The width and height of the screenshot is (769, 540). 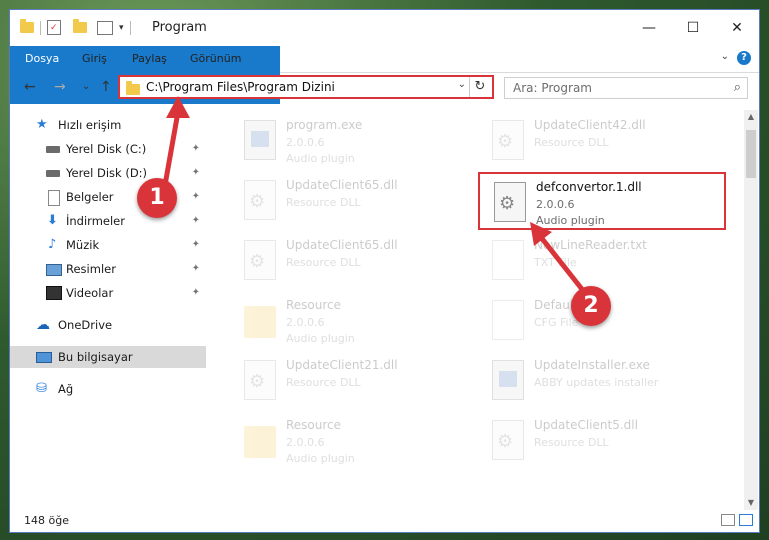 What do you see at coordinates (649, 28) in the screenshot?
I see `minimize-button: —` at bounding box center [649, 28].